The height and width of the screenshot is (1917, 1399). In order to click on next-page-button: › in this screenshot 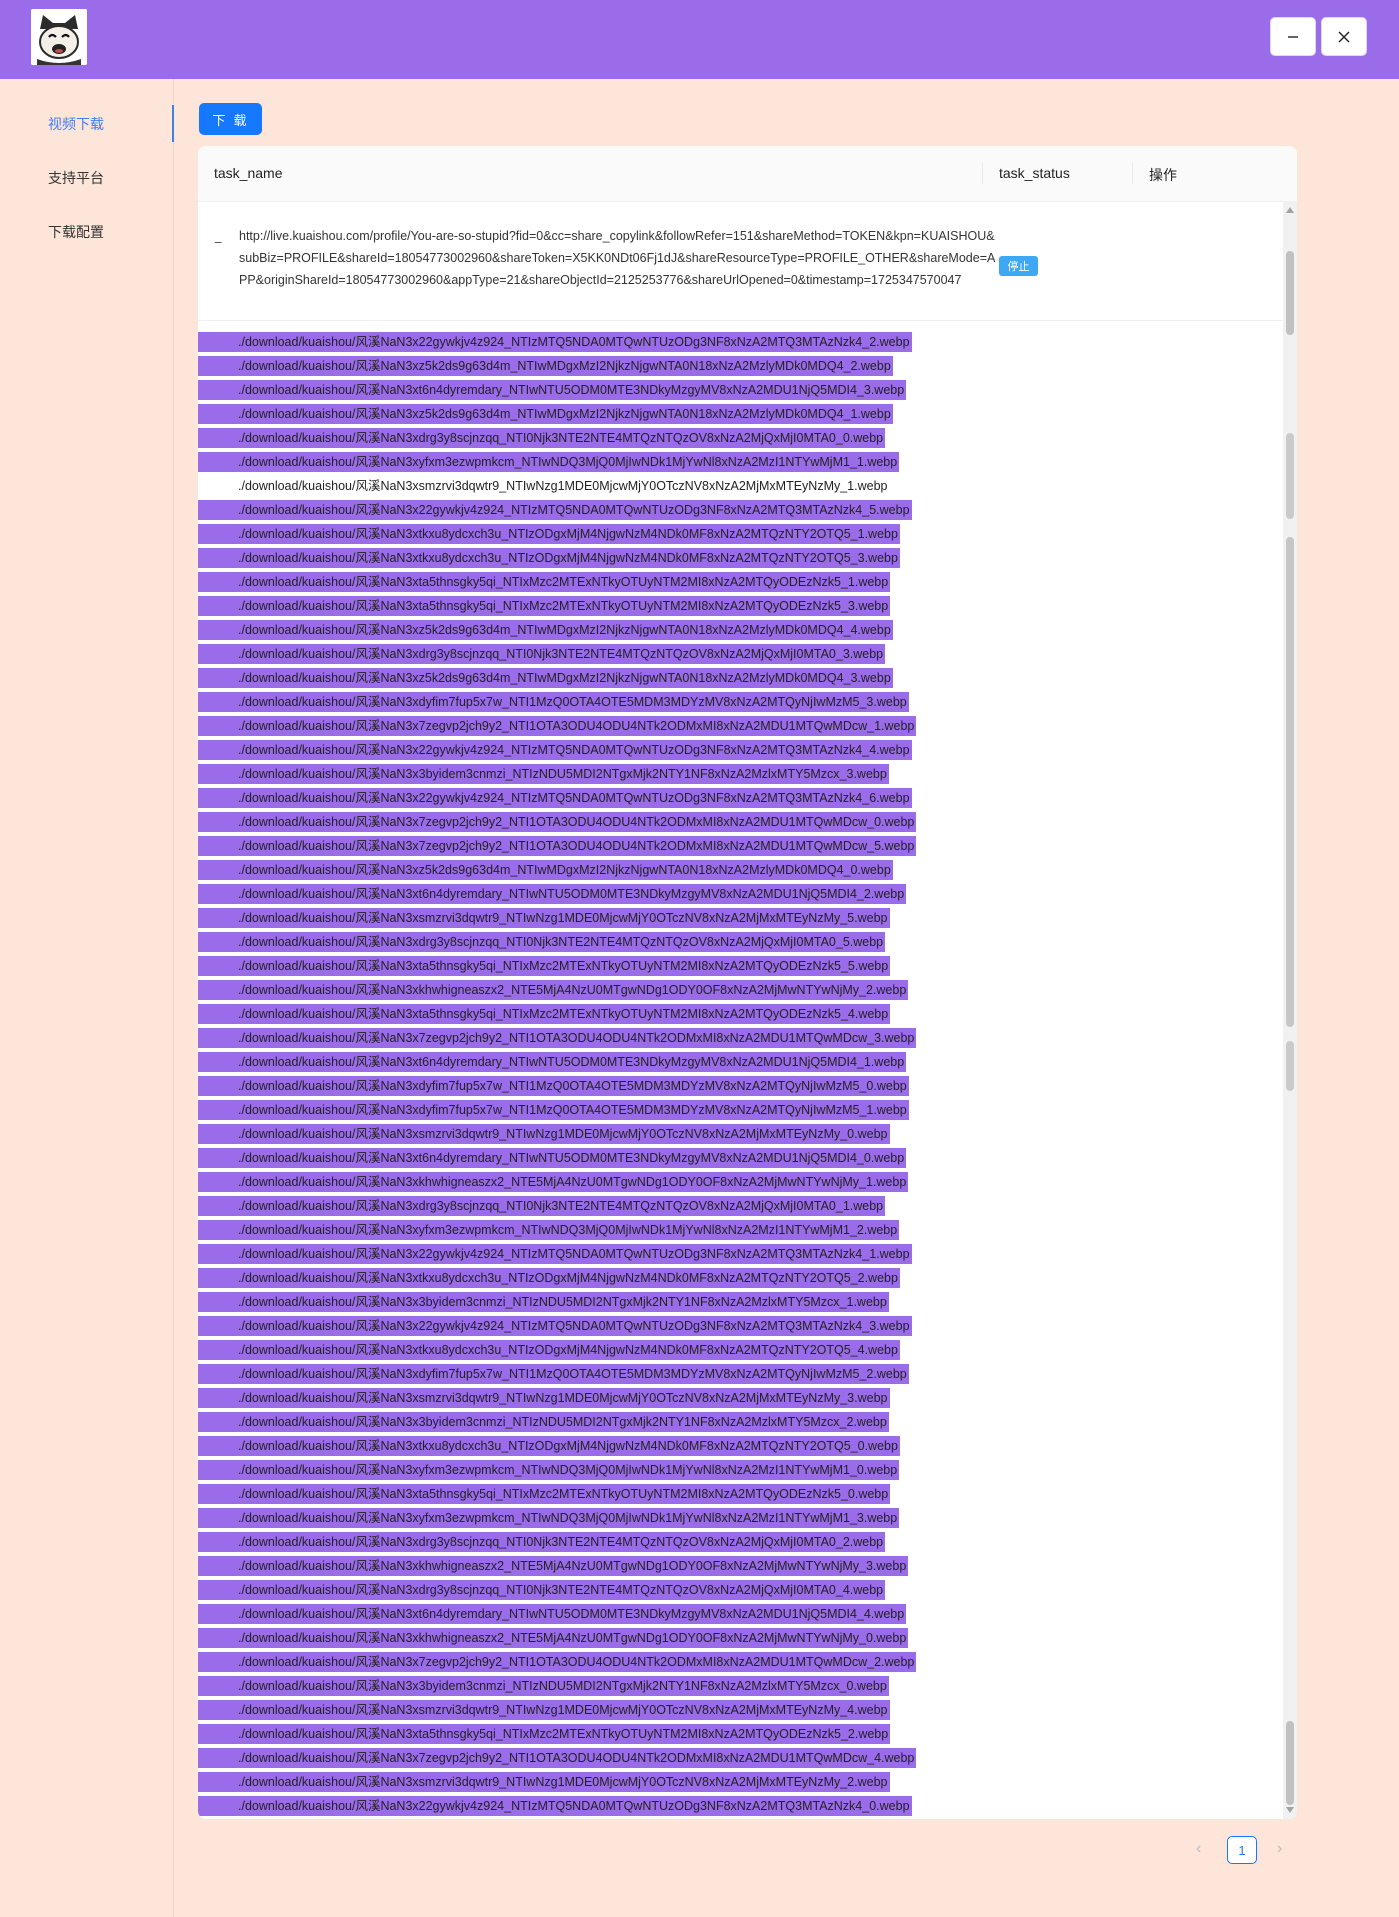, I will do `click(1279, 1849)`.